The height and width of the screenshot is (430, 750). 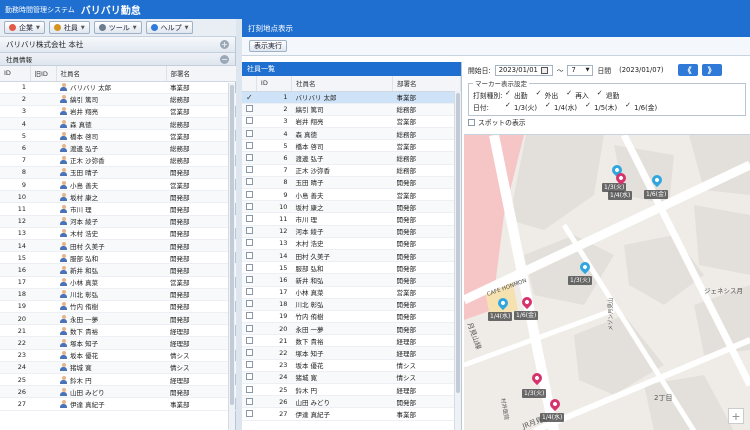 I want to click on left-scrollbar, so click(x=231, y=256).